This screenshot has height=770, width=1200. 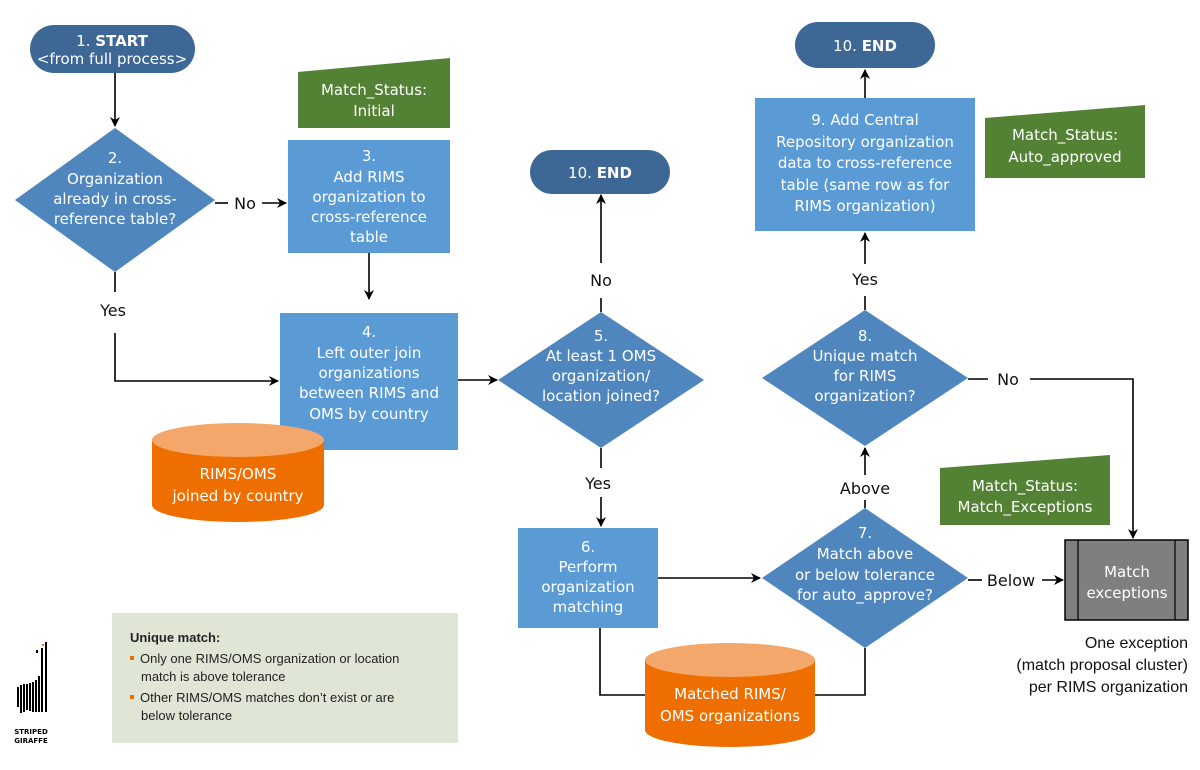 What do you see at coordinates (112, 59) in the screenshot?
I see `start-sub: <from full process>` at bounding box center [112, 59].